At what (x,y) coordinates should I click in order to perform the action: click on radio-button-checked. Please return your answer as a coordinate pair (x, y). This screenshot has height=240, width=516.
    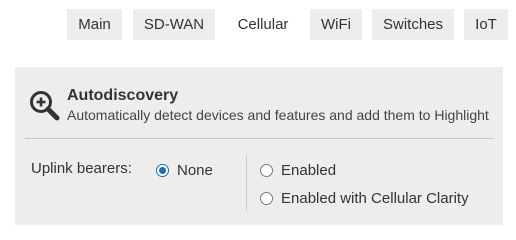
    Looking at the image, I should click on (162, 170).